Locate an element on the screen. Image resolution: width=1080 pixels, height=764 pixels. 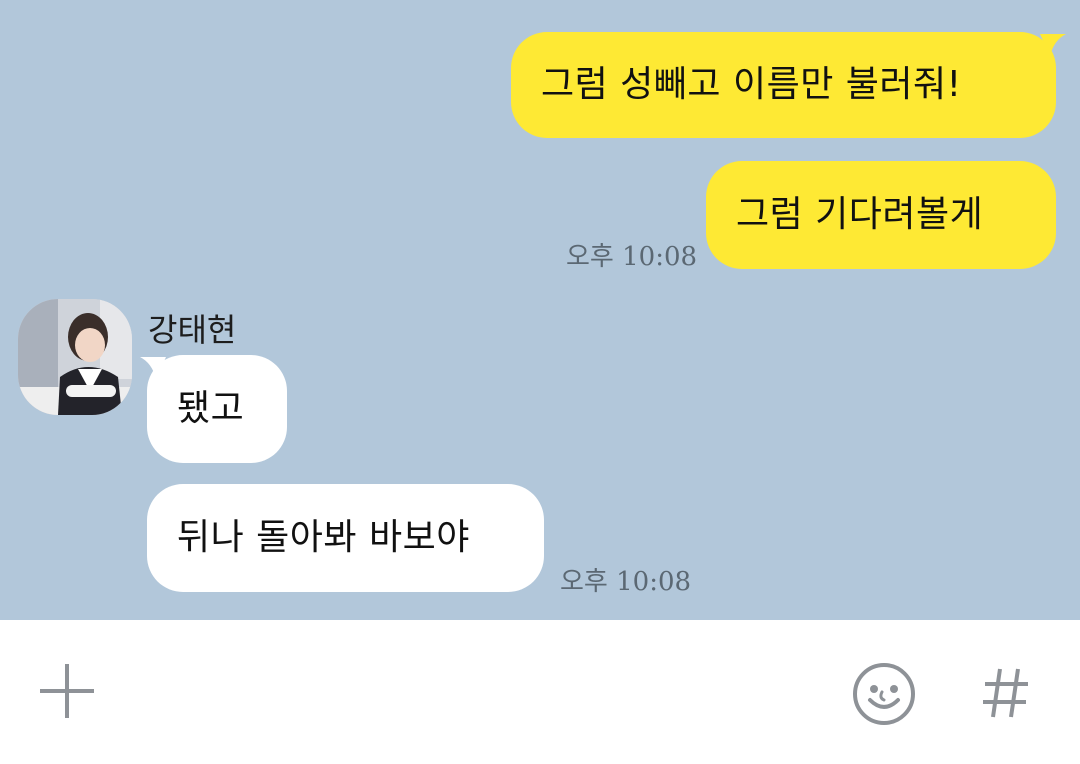
hash-icon is located at coordinates (1005, 693).